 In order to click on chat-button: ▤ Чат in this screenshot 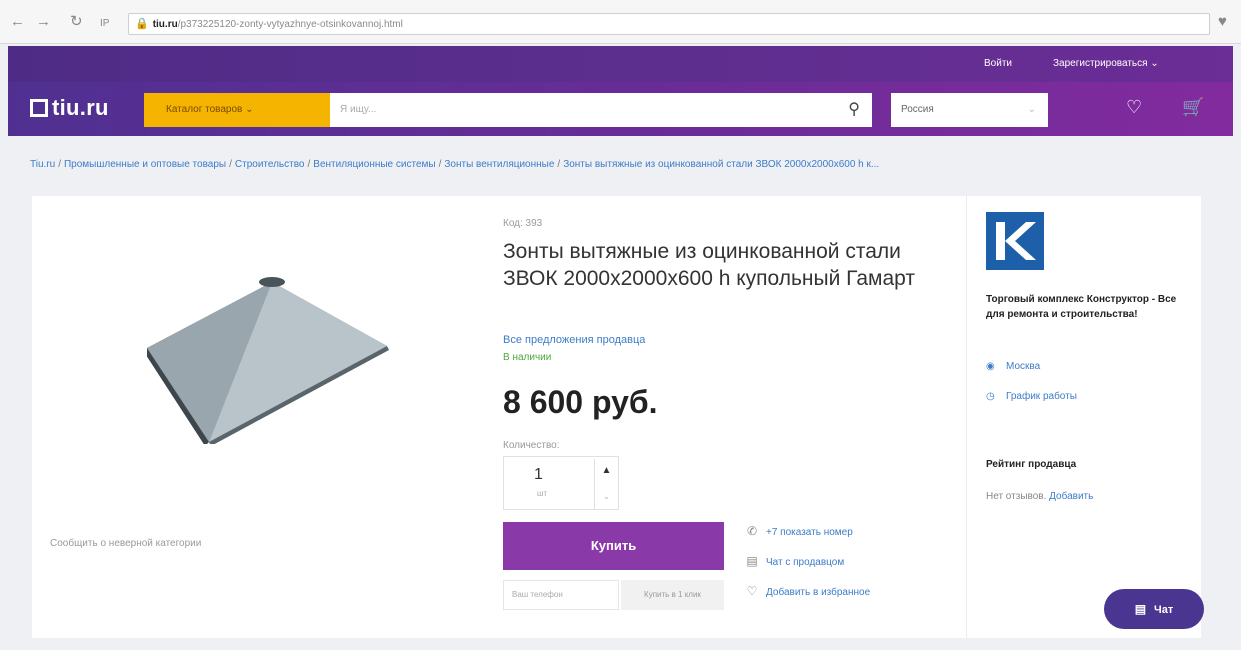, I will do `click(1154, 609)`.